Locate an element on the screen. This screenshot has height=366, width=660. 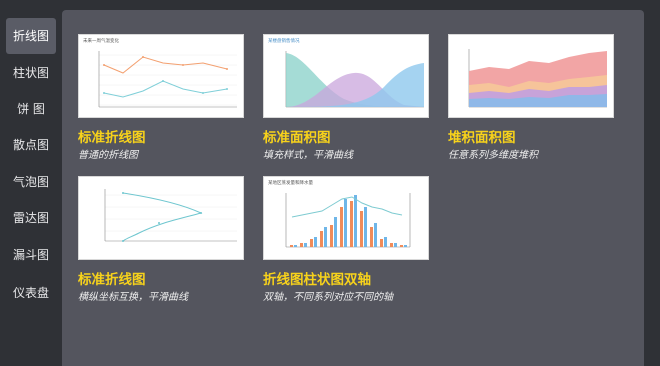
template-thumbnail: 某楼盘销售情况 is located at coordinates (346, 76).